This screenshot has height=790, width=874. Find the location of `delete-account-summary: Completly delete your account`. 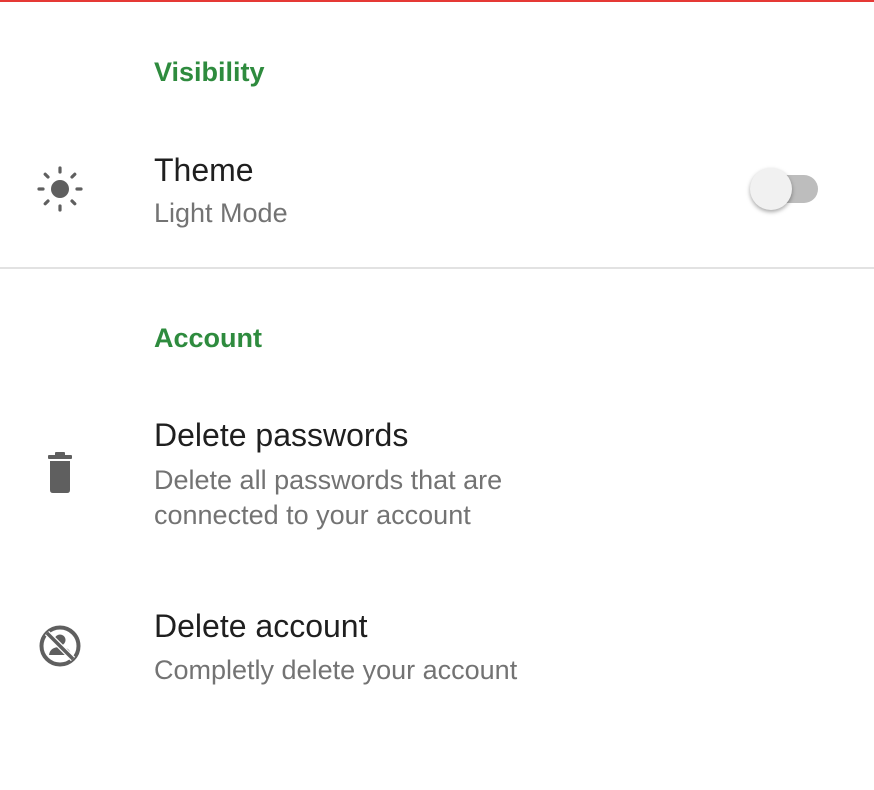

delete-account-summary: Completly delete your account is located at coordinates (336, 670).